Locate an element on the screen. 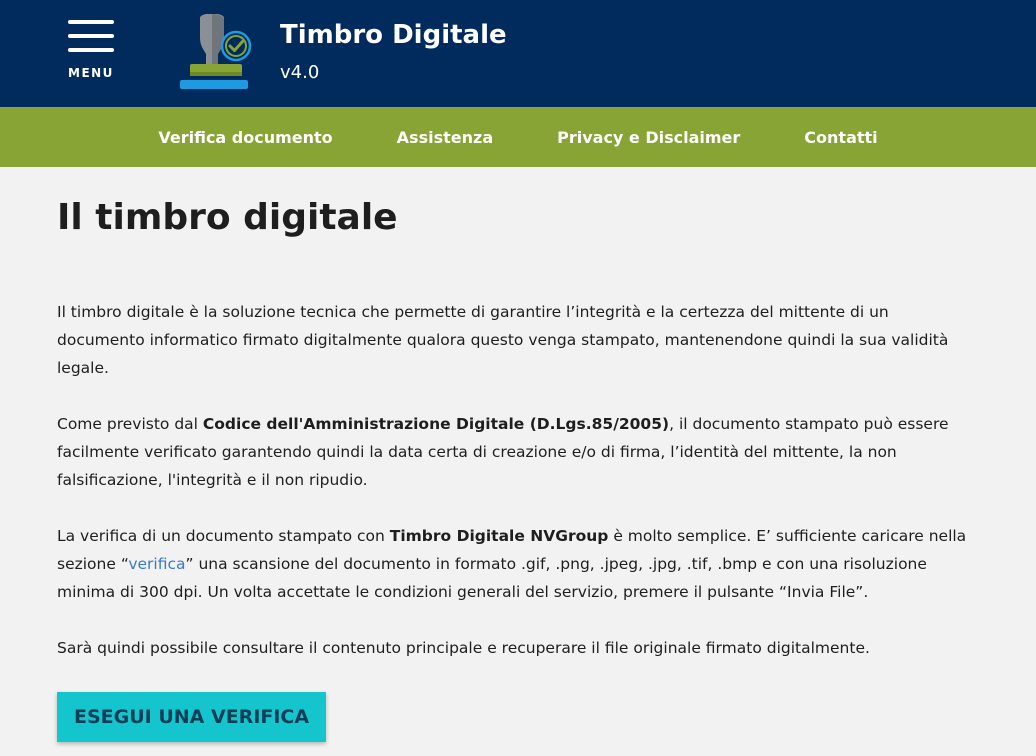 The image size is (1036, 756). text-fragment: Come previsto dal is located at coordinates (130, 424).